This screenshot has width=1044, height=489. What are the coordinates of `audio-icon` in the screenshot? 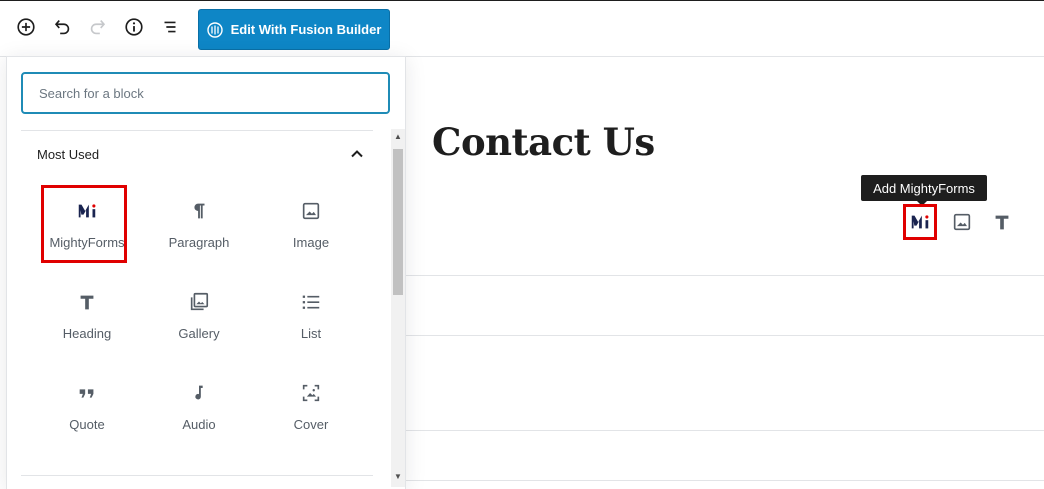 It's located at (199, 392).